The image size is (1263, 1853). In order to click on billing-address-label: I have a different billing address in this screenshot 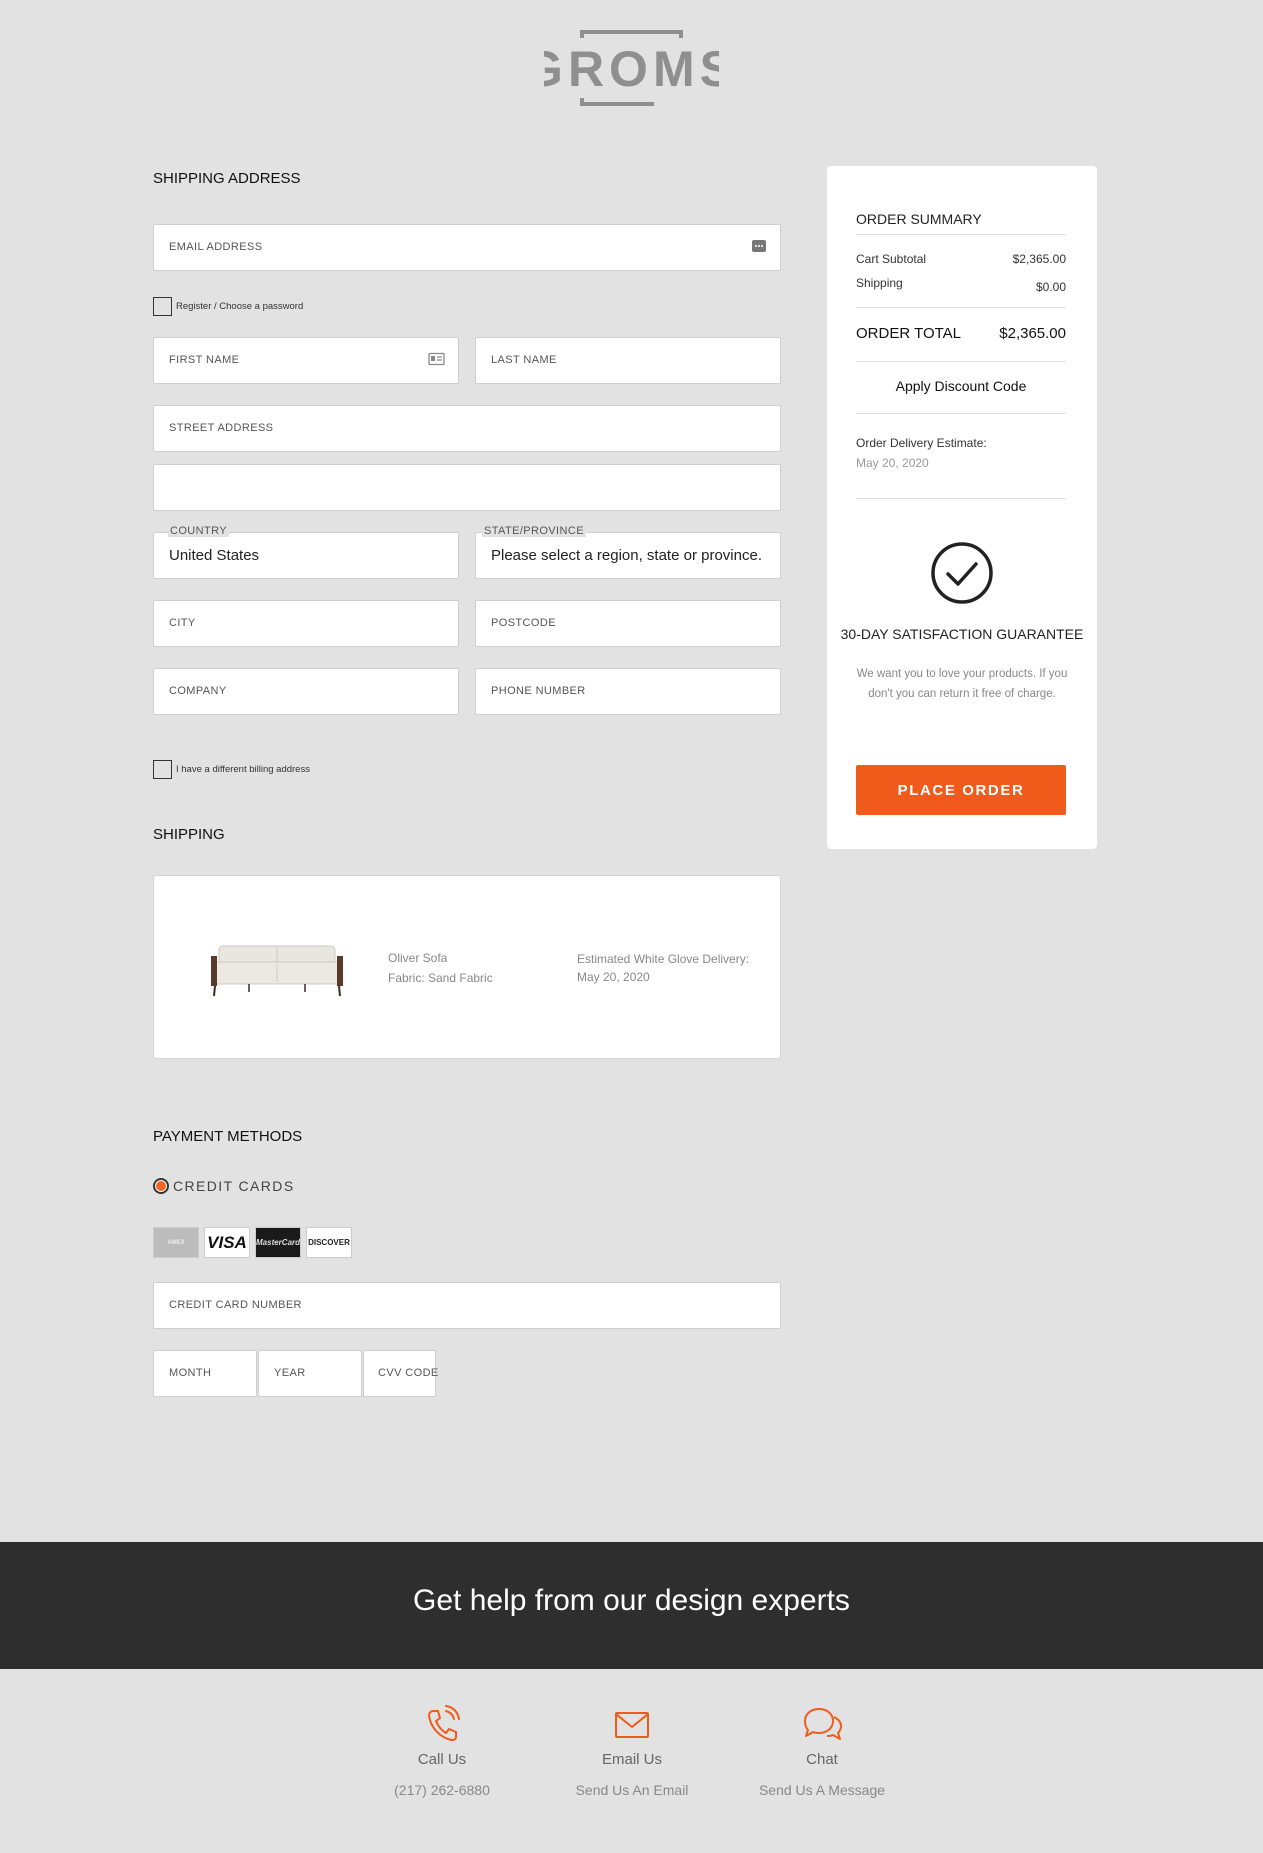, I will do `click(243, 769)`.